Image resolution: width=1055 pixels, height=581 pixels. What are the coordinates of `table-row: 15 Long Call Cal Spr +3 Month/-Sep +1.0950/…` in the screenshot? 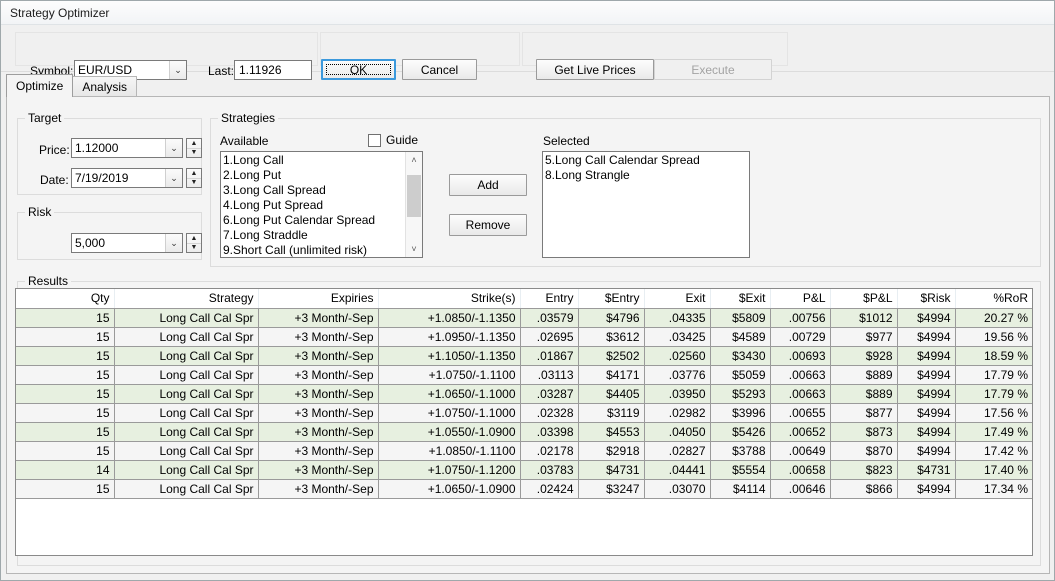 It's located at (524, 337).